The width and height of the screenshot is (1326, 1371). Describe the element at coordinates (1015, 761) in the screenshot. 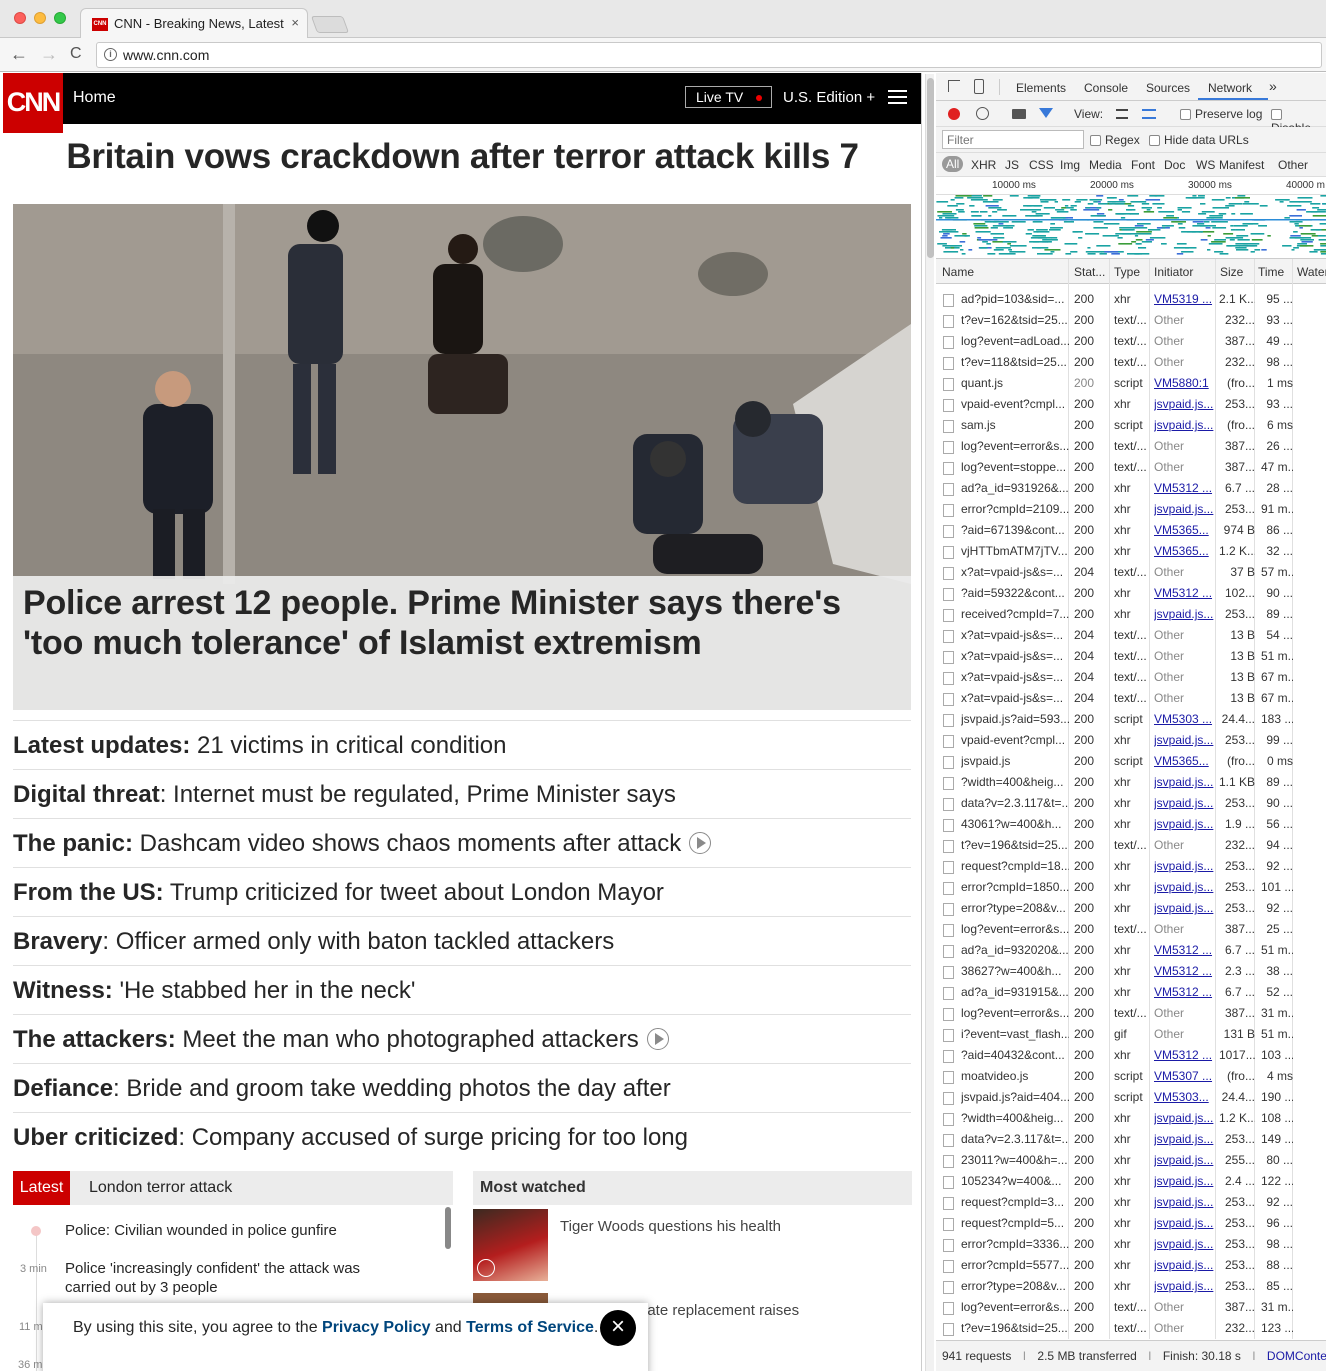

I see `request-name: jsvpaid.js` at that location.